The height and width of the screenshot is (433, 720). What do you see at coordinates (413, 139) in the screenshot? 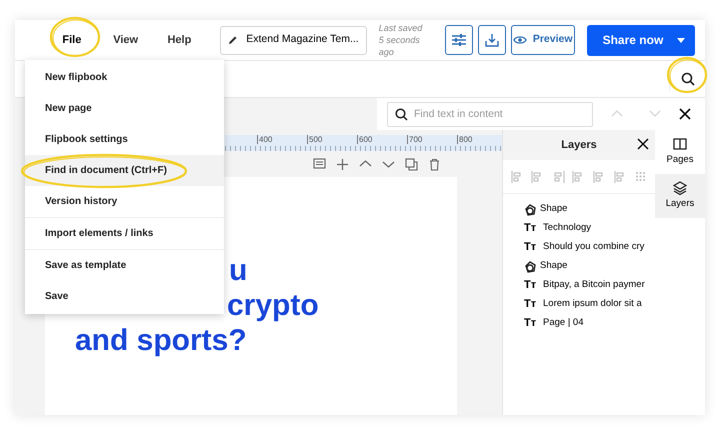
I see `ruler-label: 700` at bounding box center [413, 139].